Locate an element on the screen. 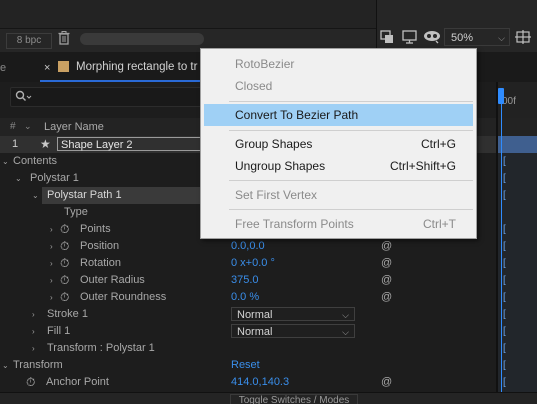 This screenshot has width=537, height=404. menu-item-label: Convert To Bezier Path is located at coordinates (297, 115).